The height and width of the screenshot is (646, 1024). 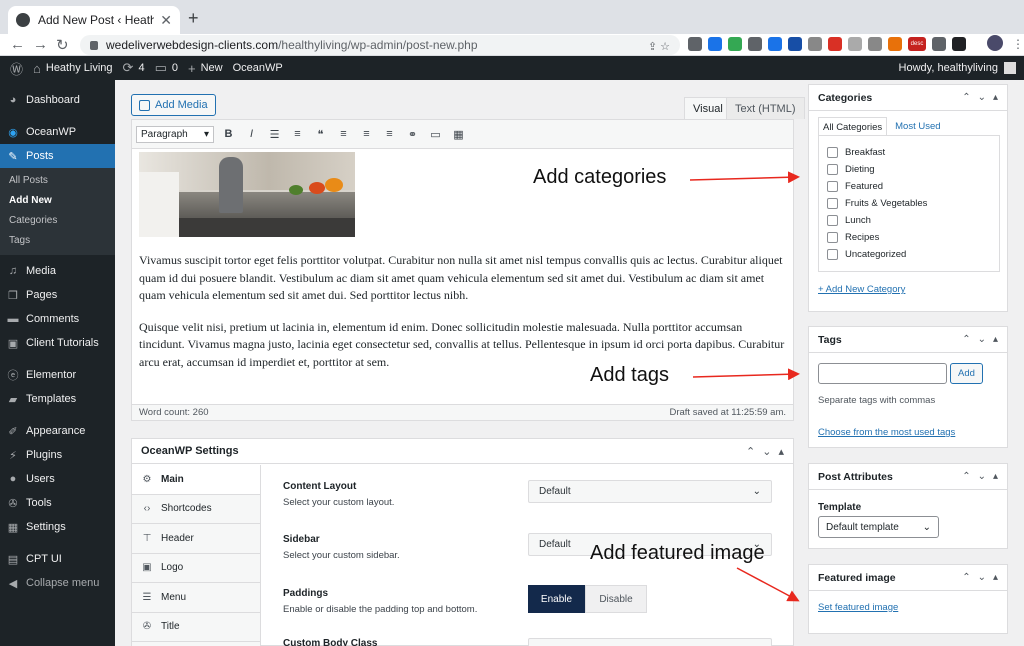 I want to click on updates-link: ⟳ 4, so click(x=134, y=68).